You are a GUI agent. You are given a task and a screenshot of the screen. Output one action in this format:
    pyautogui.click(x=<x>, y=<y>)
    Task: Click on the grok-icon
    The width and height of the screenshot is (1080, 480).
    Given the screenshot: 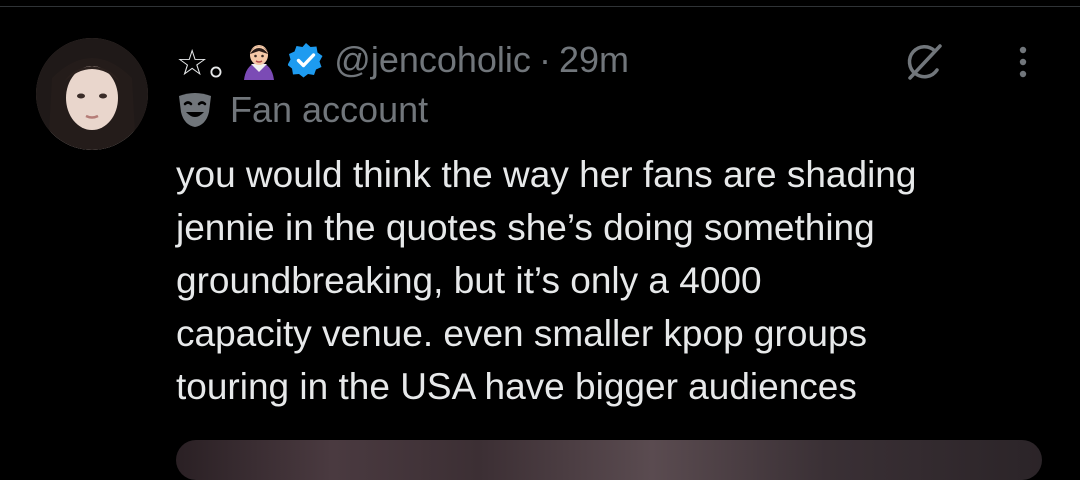 What is the action you would take?
    pyautogui.click(x=924, y=62)
    